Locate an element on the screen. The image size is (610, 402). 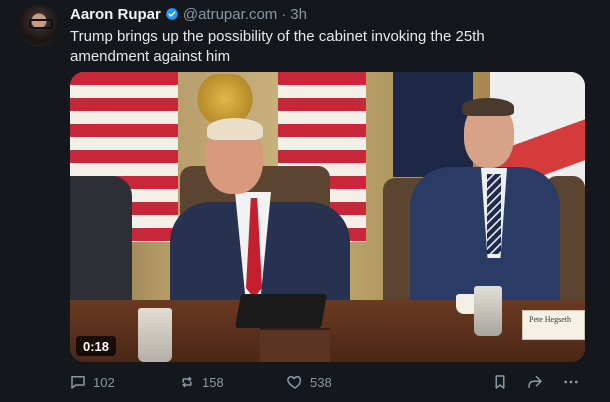
bookmark-button is located at coordinates (503, 382).